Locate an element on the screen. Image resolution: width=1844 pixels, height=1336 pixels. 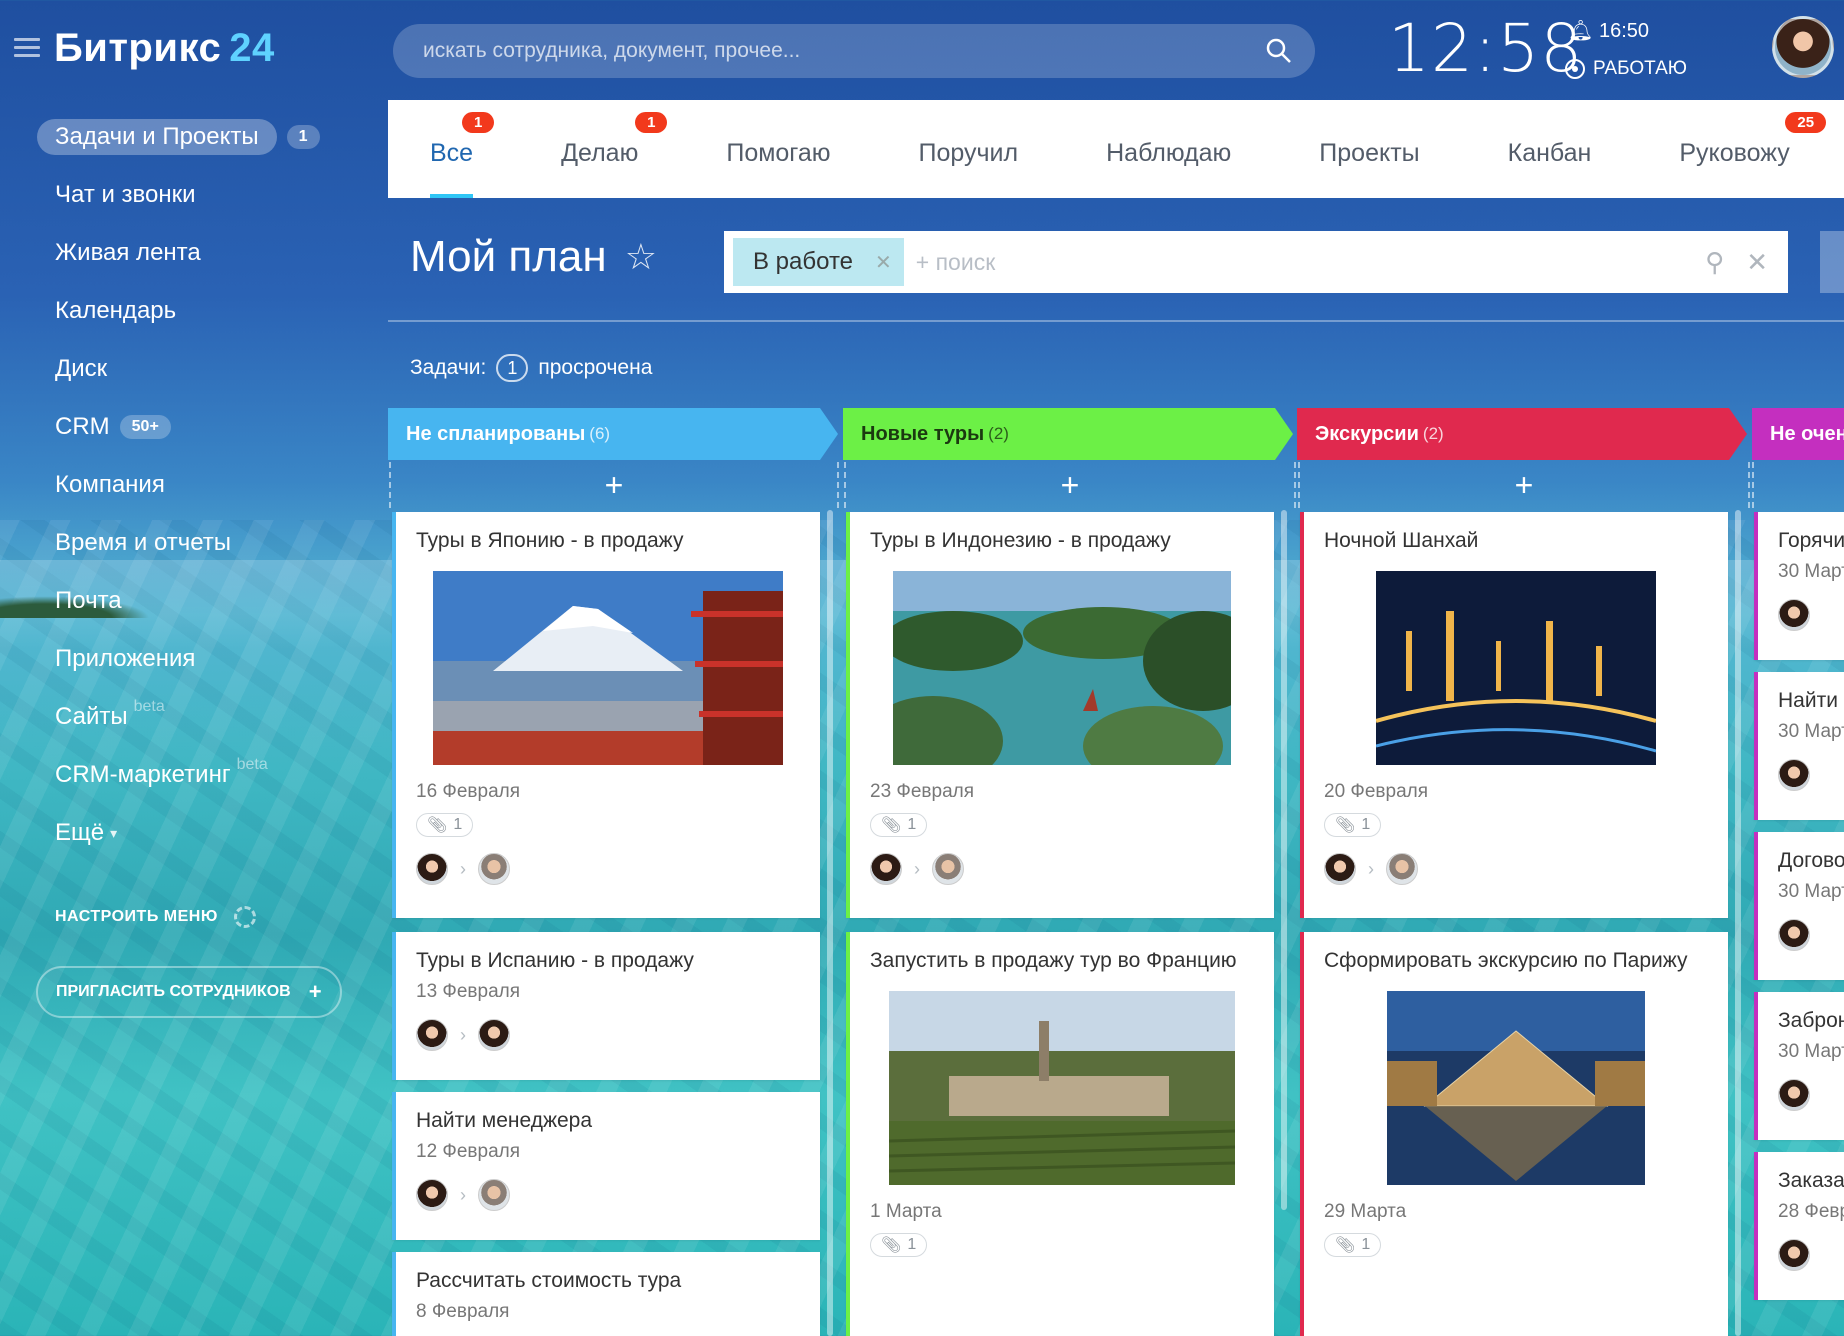
settings-button is located at coordinates (1832, 262).